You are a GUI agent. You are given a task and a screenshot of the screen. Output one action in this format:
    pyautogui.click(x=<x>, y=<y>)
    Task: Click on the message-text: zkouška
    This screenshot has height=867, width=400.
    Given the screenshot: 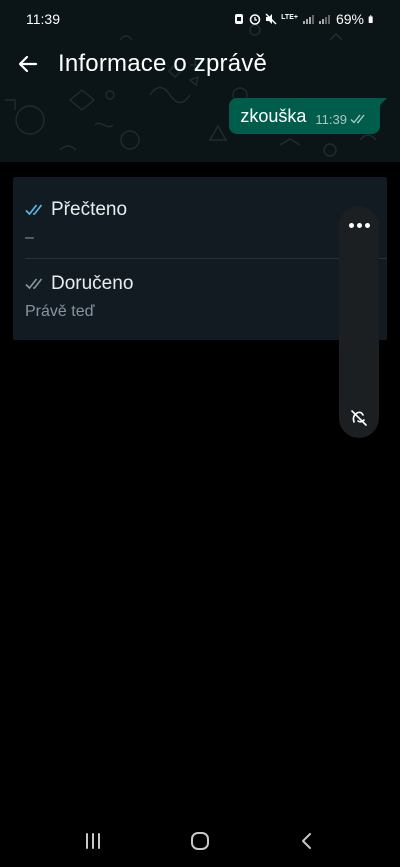 What is the action you would take?
    pyautogui.click(x=273, y=115)
    